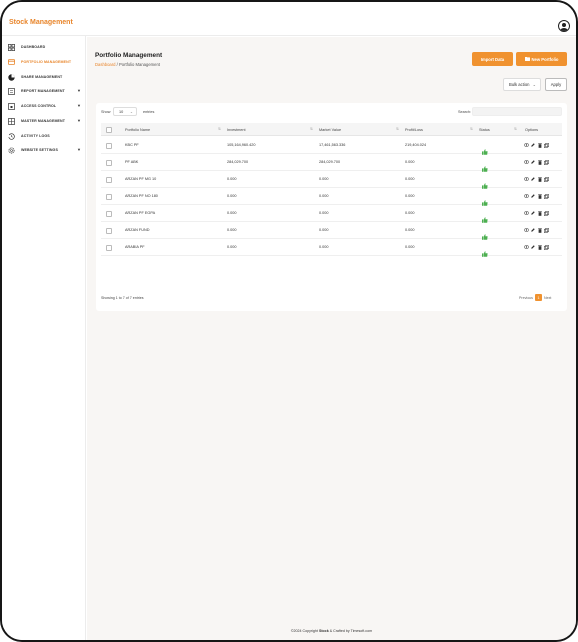  What do you see at coordinates (331, 163) in the screenshot?
I see `table-row: PF ABK 284,029.700 284,029.700 0.000` at bounding box center [331, 163].